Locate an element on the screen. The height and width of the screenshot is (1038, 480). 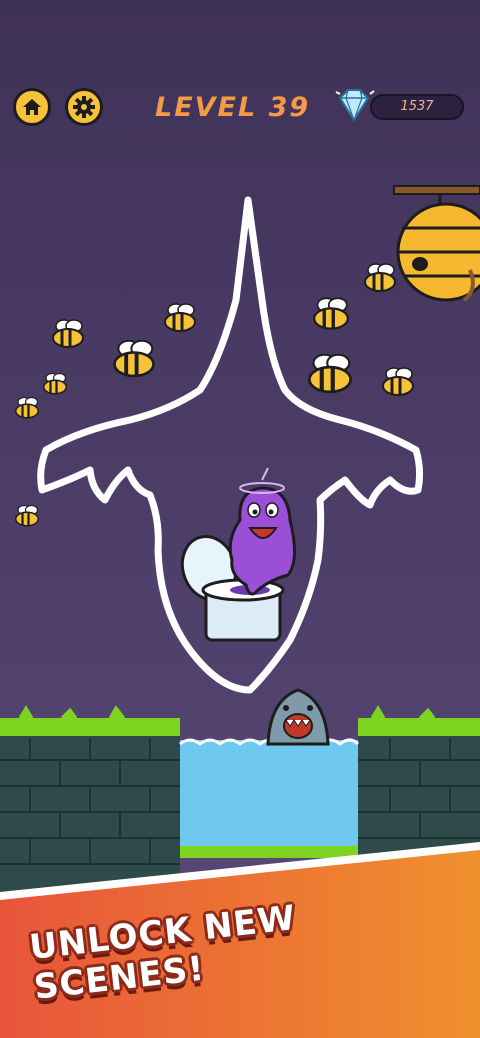
beehive is located at coordinates (436, 243).